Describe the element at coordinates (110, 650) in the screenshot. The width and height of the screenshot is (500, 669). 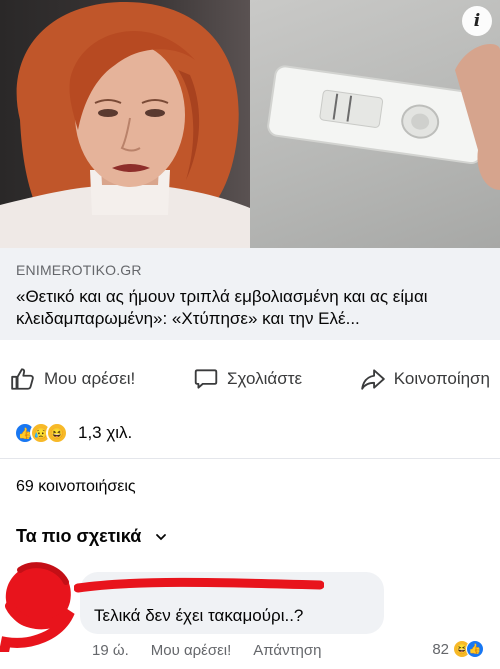
I see `comment-time: 19 ώ.` at that location.